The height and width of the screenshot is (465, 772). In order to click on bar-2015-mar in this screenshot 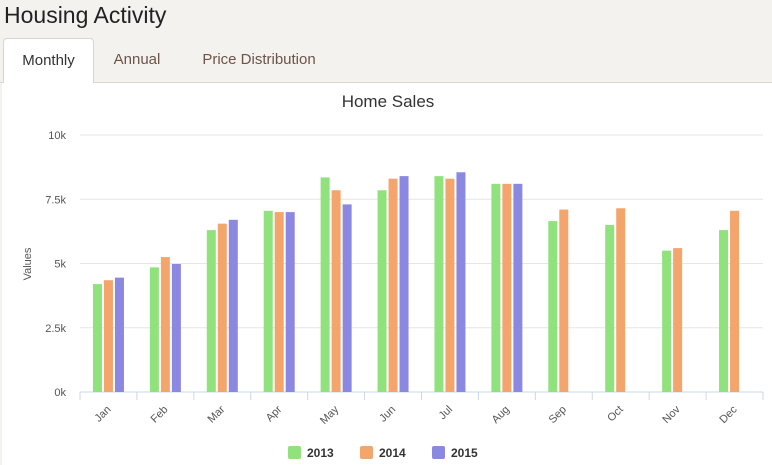, I will do `click(233, 305)`.